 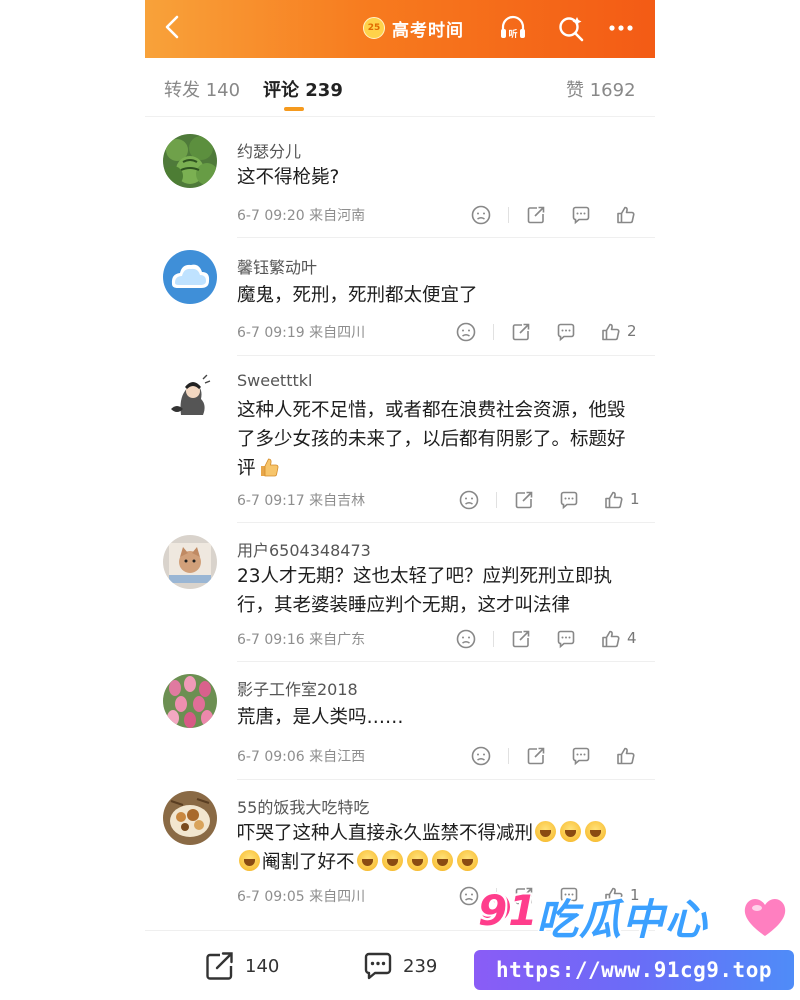 What do you see at coordinates (571, 28) in the screenshot?
I see `search-icon` at bounding box center [571, 28].